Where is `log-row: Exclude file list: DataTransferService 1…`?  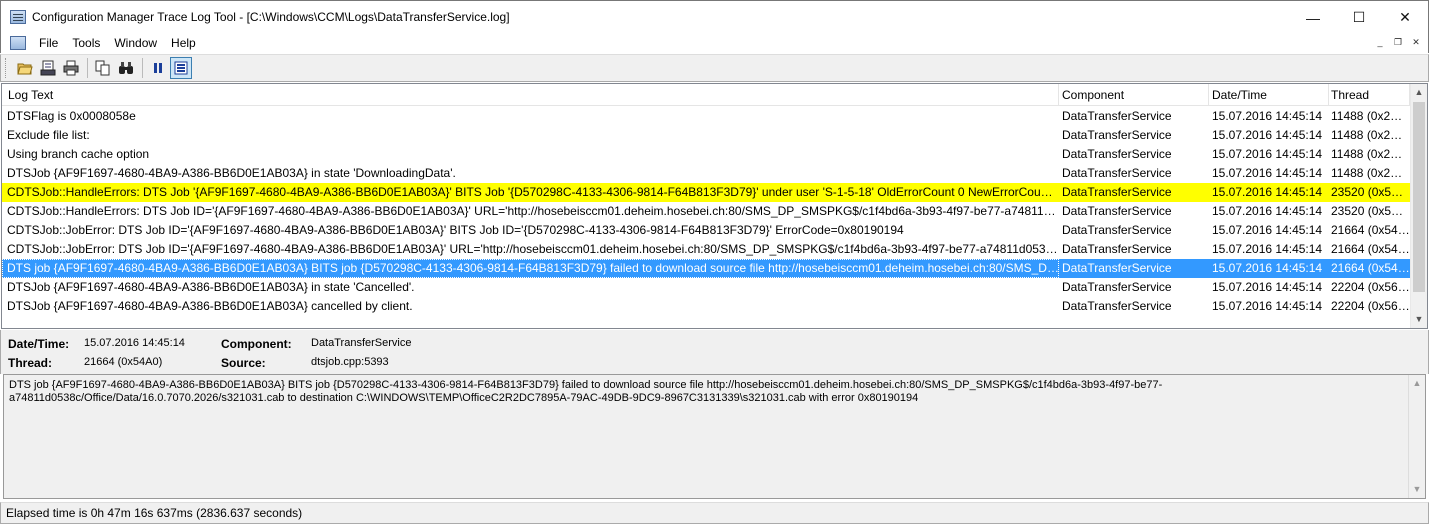
log-row: Exclude file list: DataTransferService 1… is located at coordinates (706, 135).